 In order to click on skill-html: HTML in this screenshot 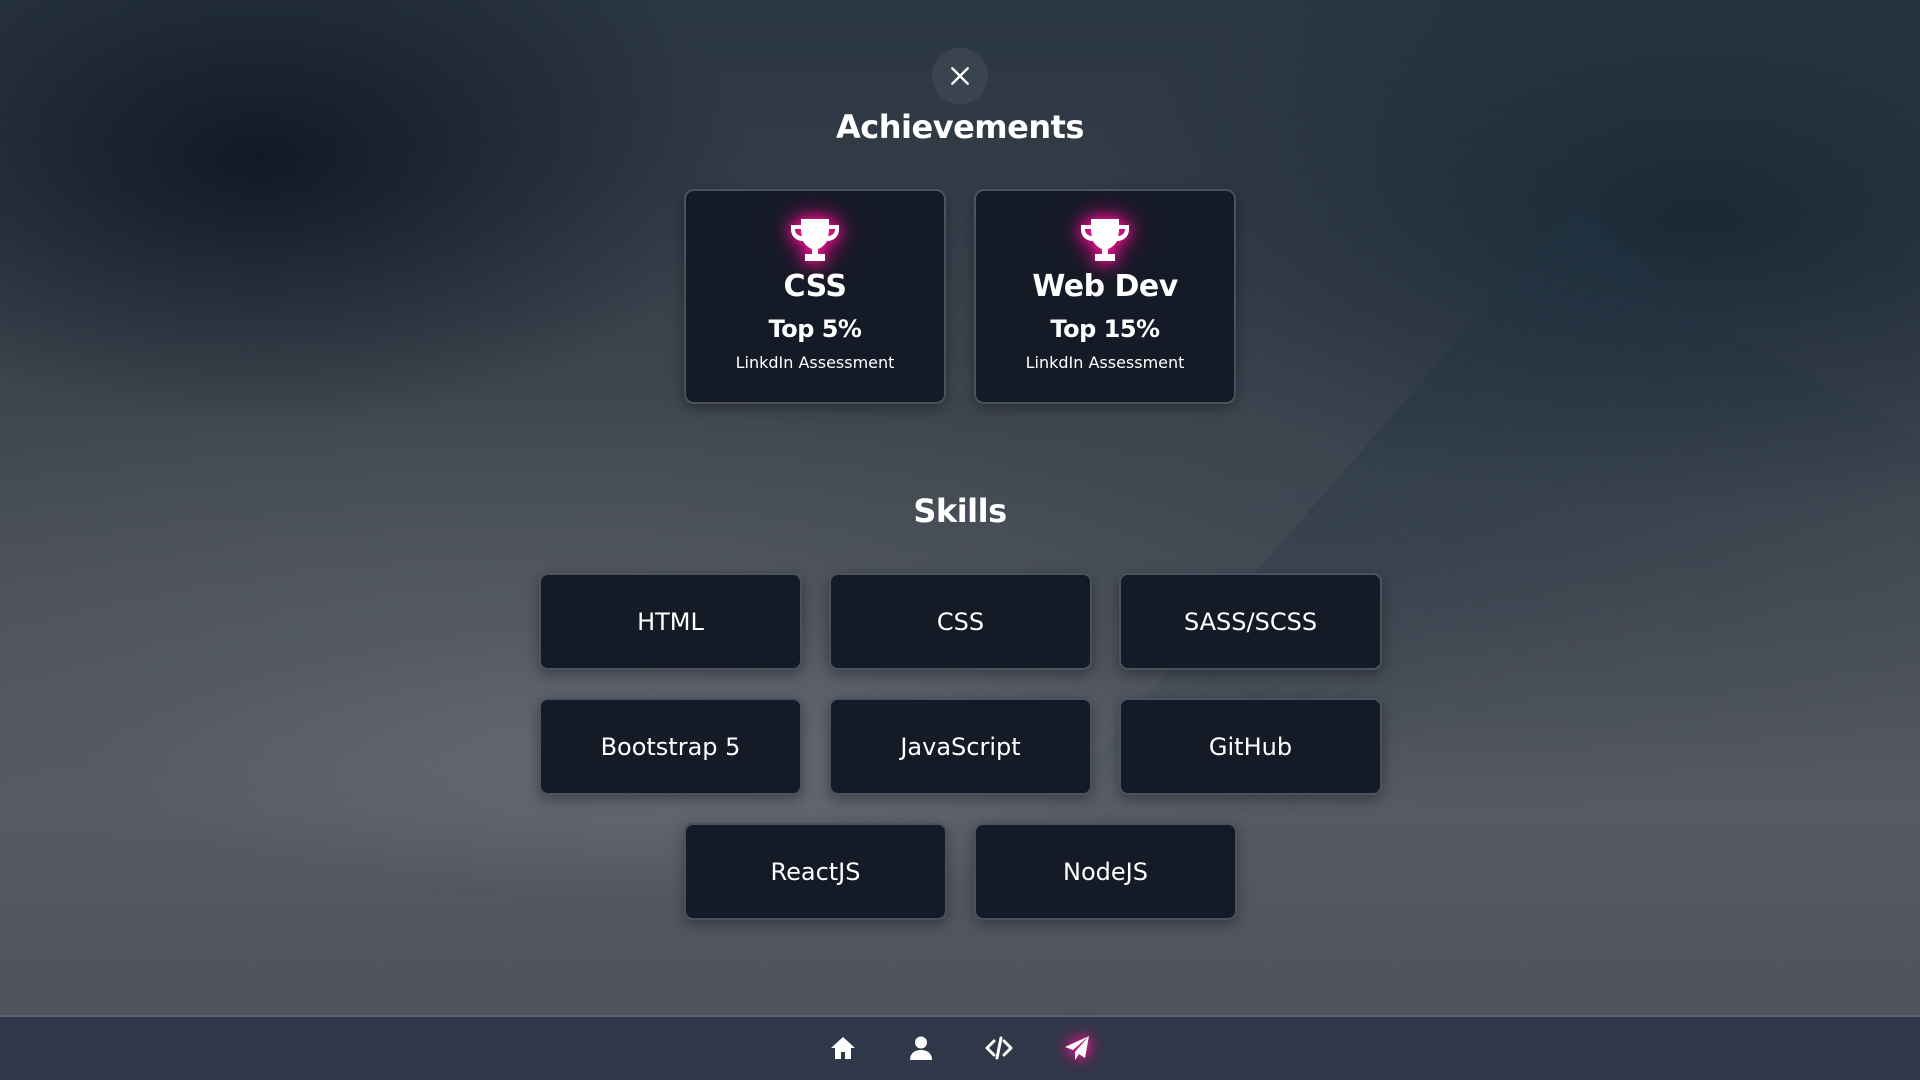, I will do `click(670, 621)`.